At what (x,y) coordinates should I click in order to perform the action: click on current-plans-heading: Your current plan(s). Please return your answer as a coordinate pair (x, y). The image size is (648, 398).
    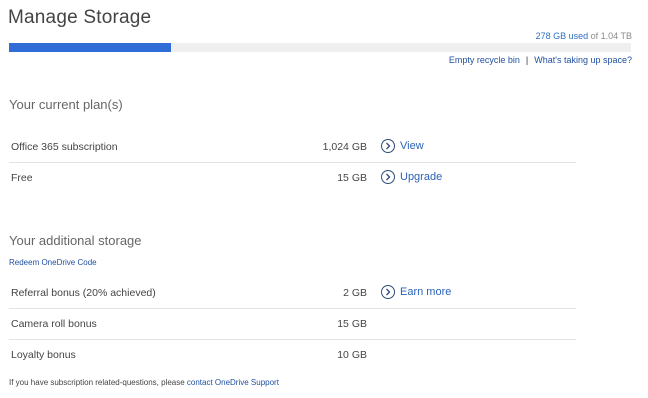
    Looking at the image, I should click on (66, 104).